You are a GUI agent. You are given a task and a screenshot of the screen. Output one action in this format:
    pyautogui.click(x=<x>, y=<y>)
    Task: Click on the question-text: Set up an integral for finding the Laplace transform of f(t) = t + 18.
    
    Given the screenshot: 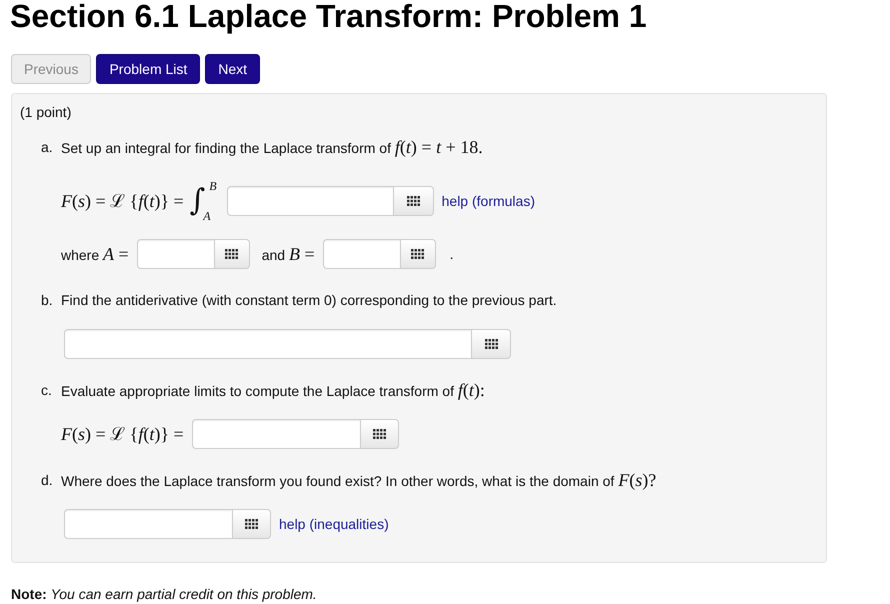 What is the action you would take?
    pyautogui.click(x=272, y=147)
    